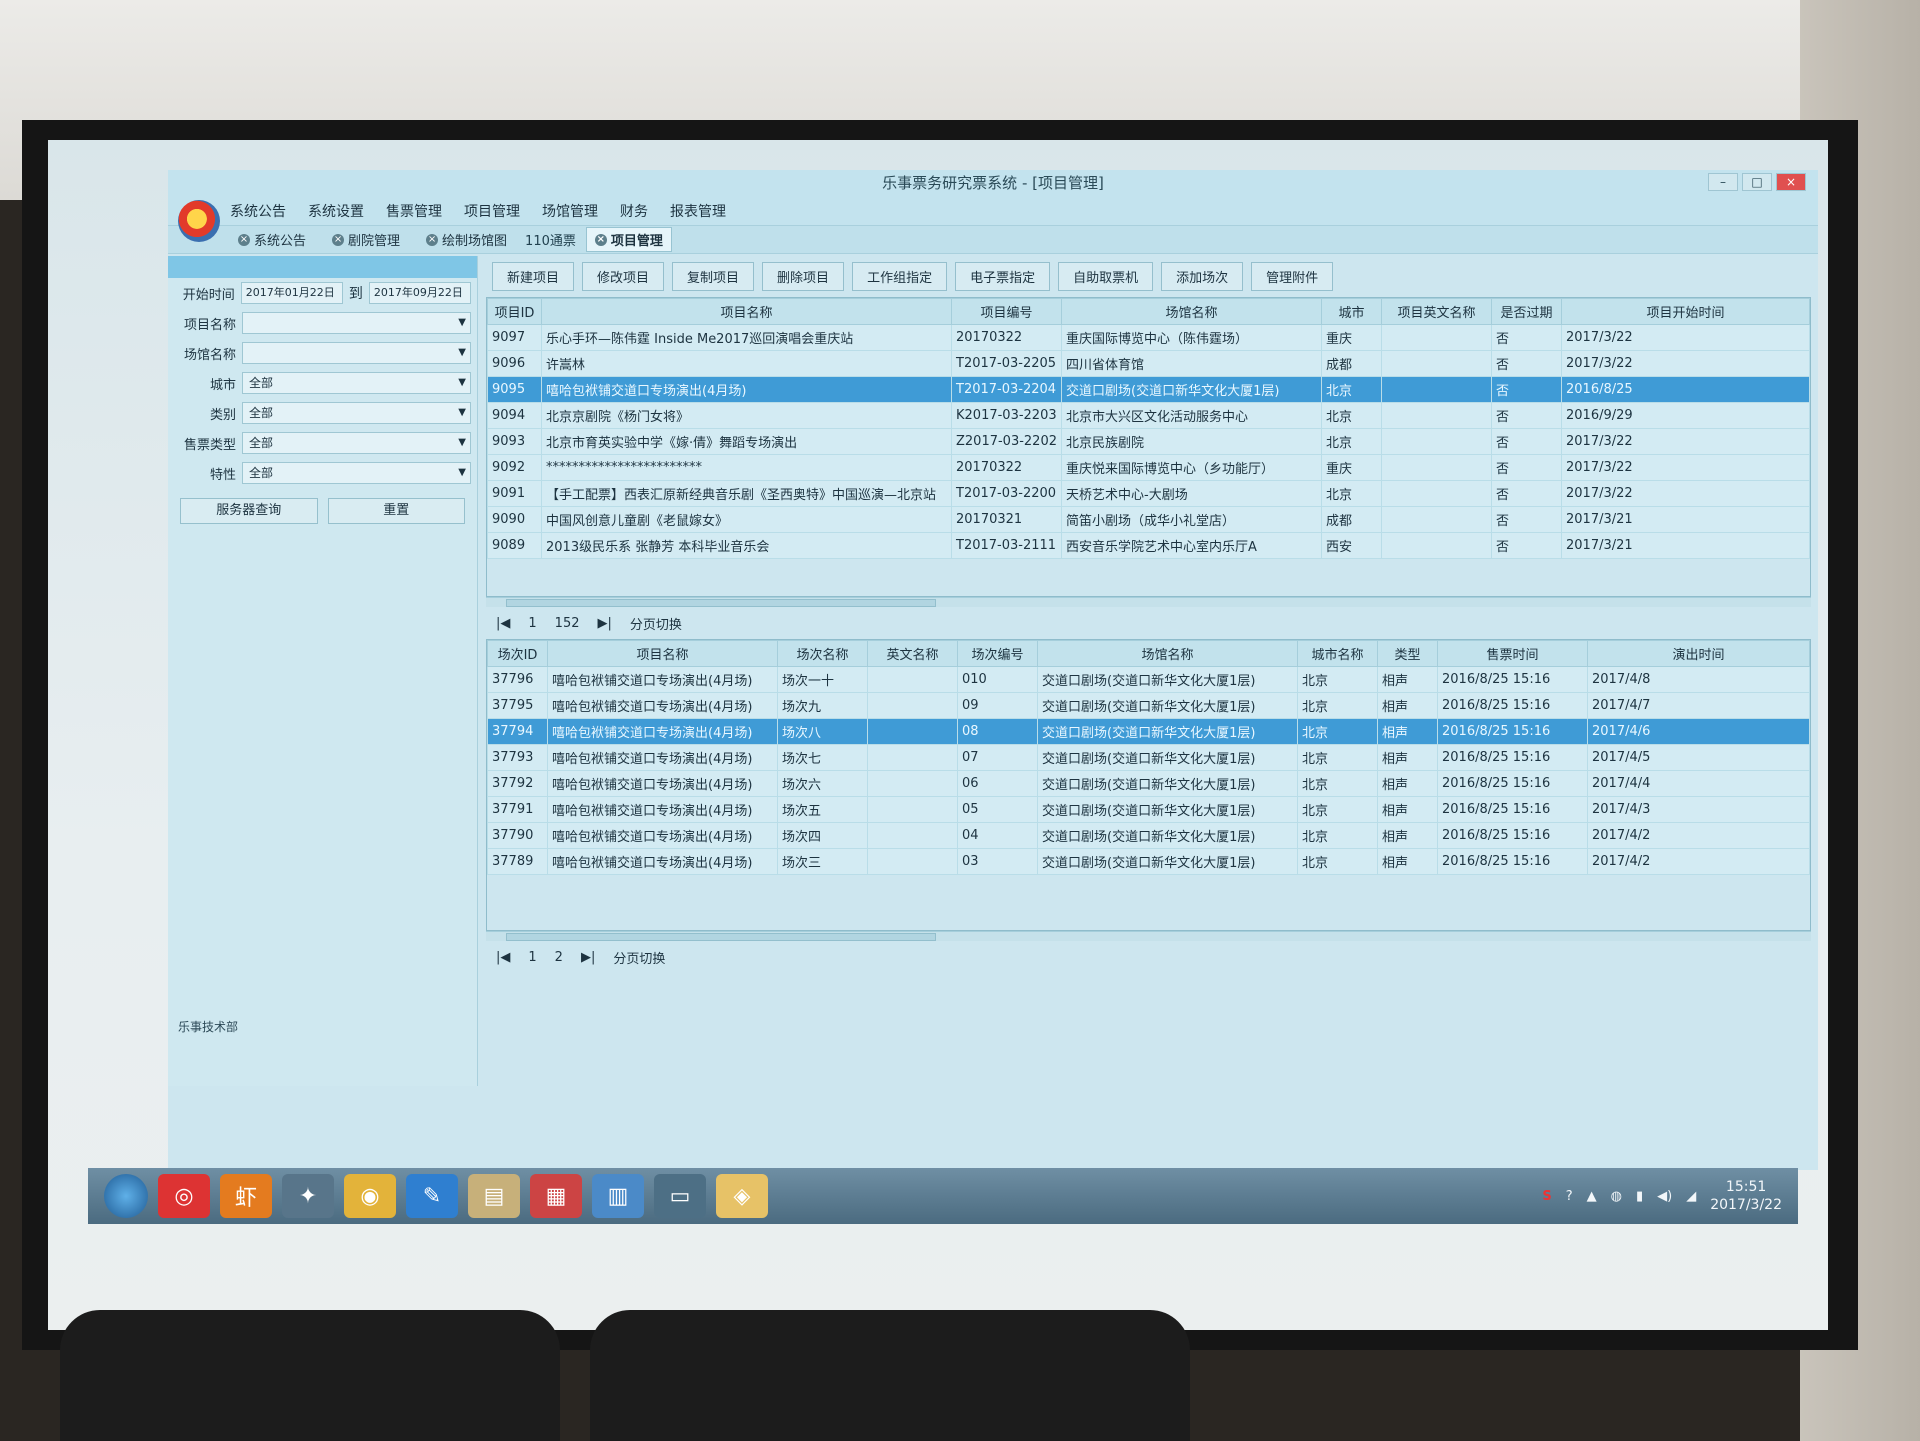 The width and height of the screenshot is (1920, 1441). Describe the element at coordinates (742, 1196) in the screenshot. I see `ticket-app-icon: ◈` at that location.